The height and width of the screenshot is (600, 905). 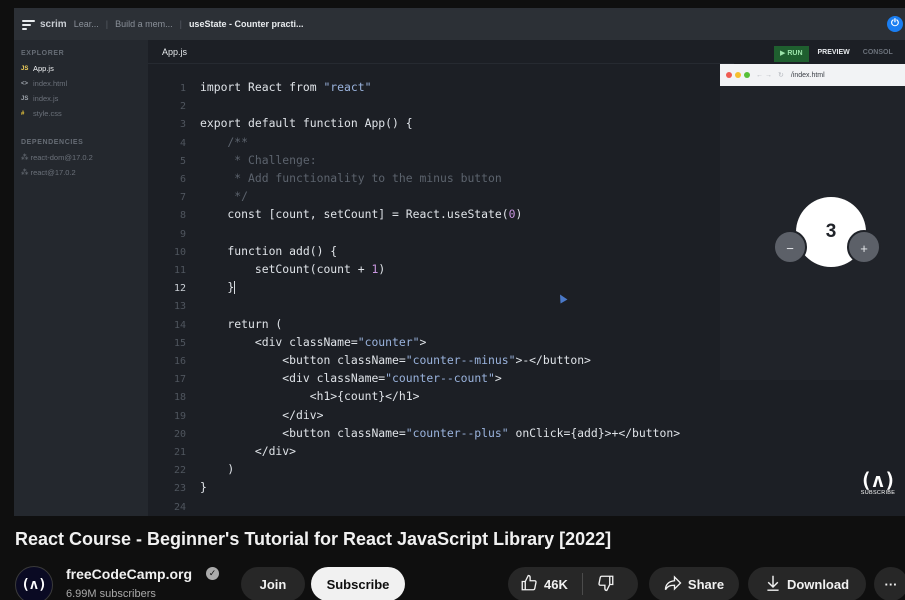 I want to click on channel-name: freeCodeCamp.org, so click(x=129, y=574).